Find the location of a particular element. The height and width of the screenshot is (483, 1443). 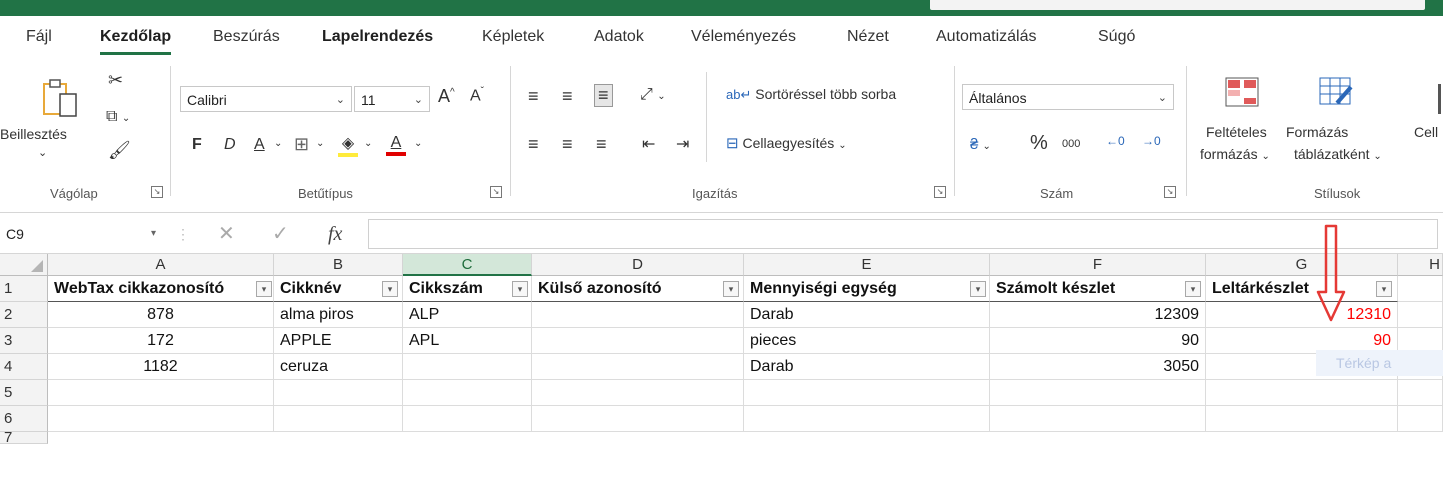

conditional-formatting-label1: Feltételes is located at coordinates (1236, 132).